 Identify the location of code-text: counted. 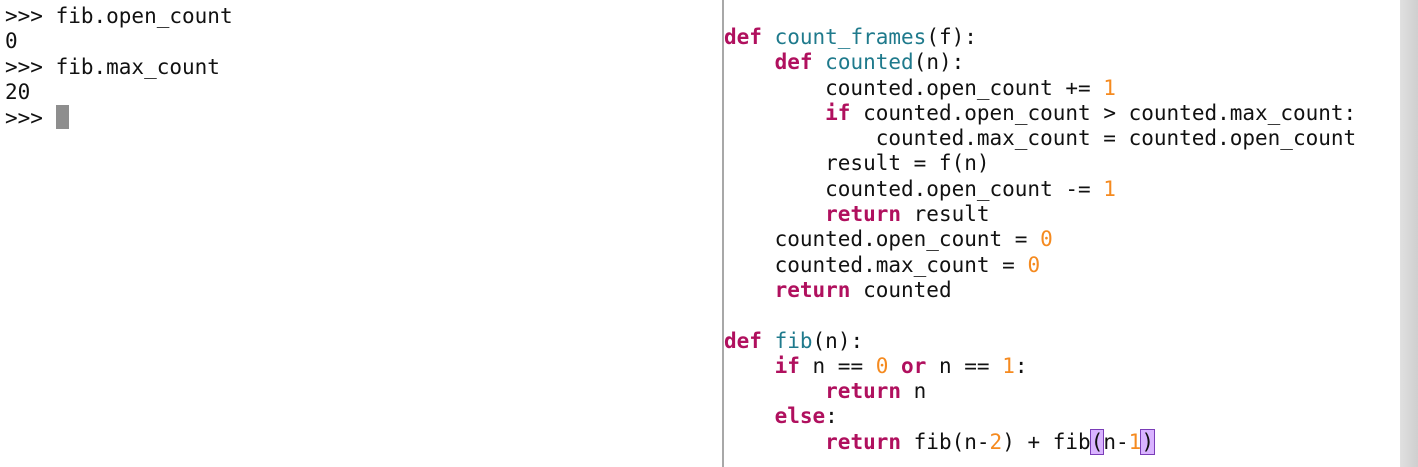
(901, 289).